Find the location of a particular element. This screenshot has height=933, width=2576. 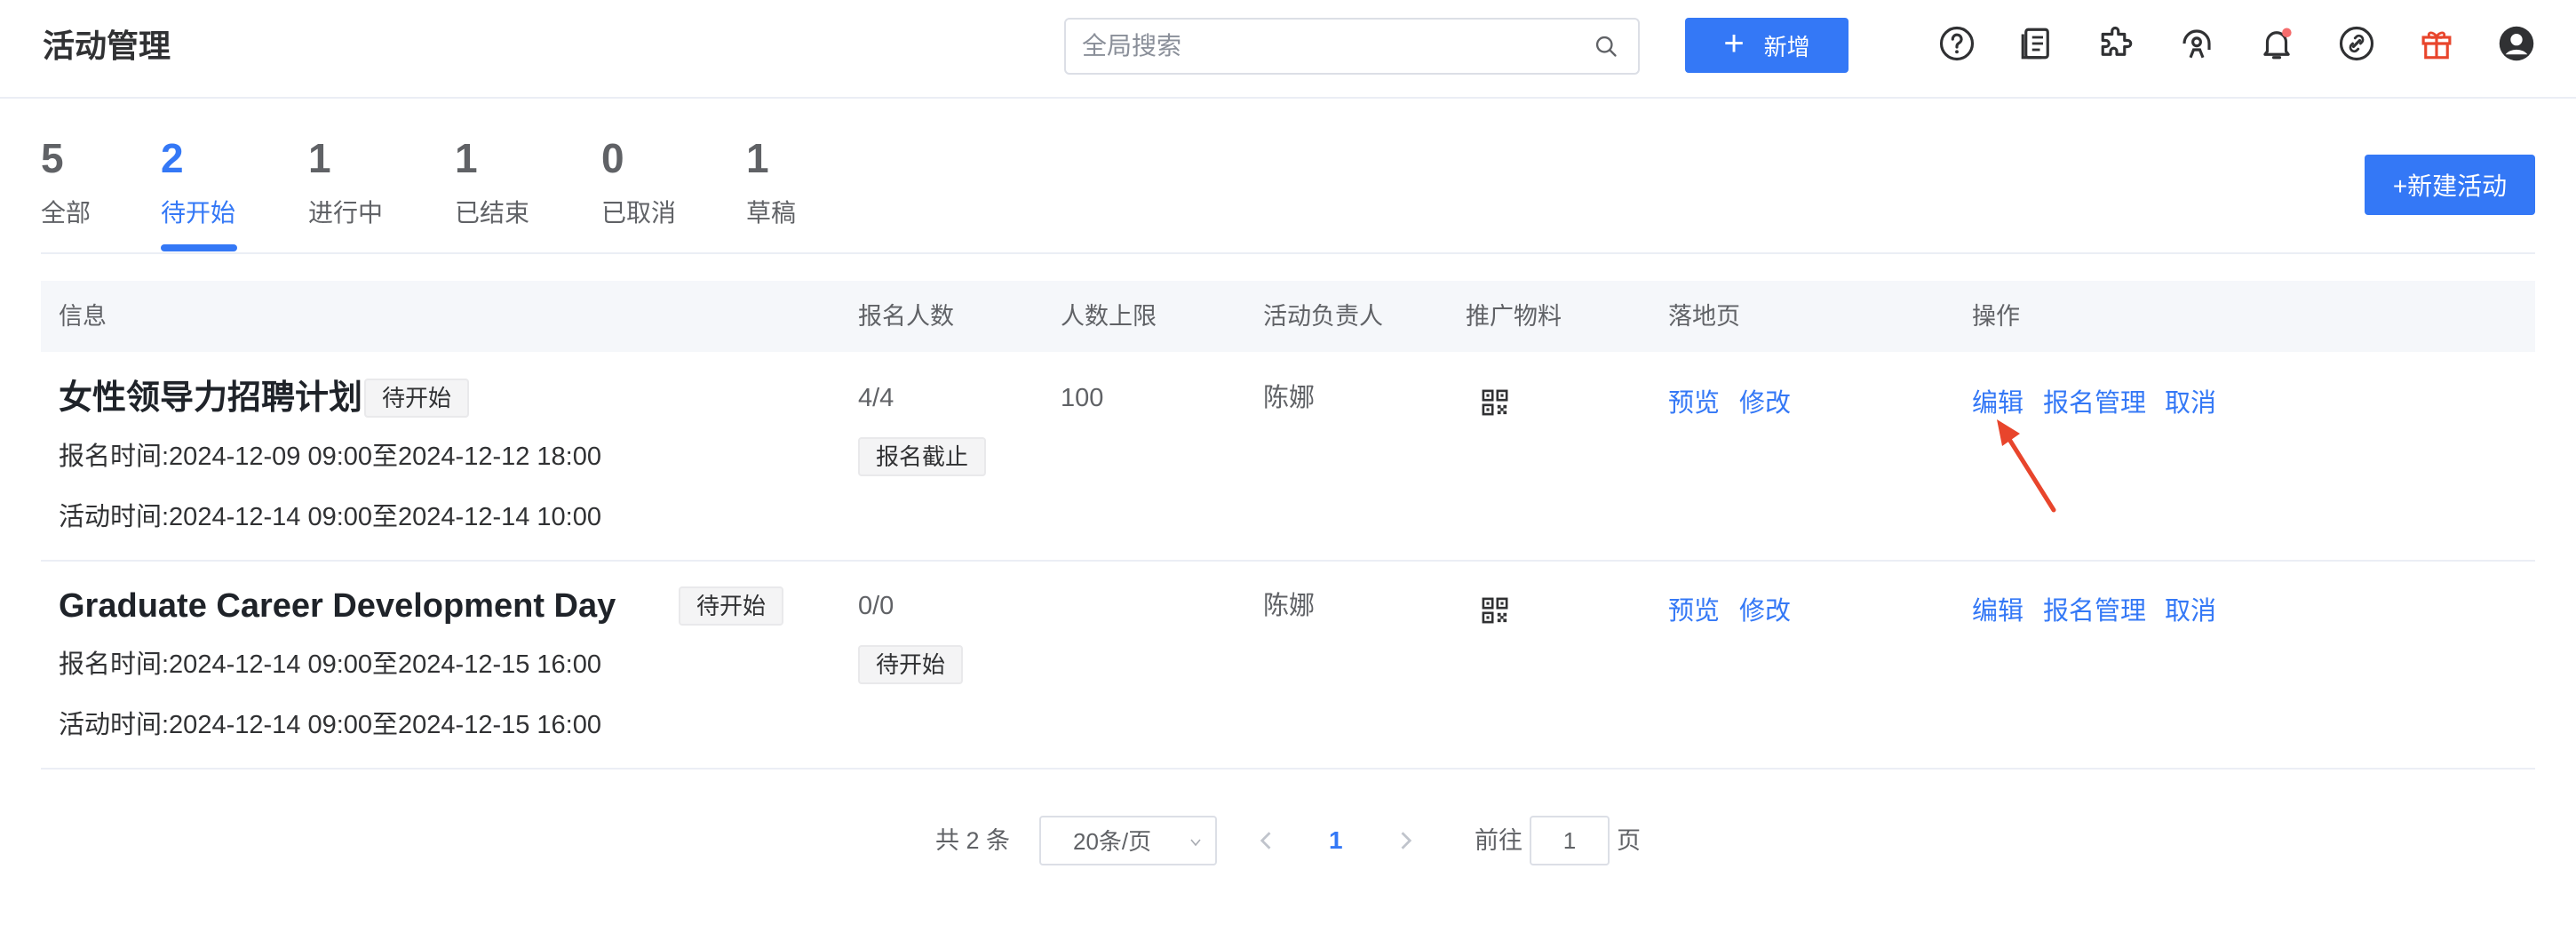

table-header: 信息 报名人数 人数上限 活动负责人 推广物料 落地页 操作 is located at coordinates (1288, 316).